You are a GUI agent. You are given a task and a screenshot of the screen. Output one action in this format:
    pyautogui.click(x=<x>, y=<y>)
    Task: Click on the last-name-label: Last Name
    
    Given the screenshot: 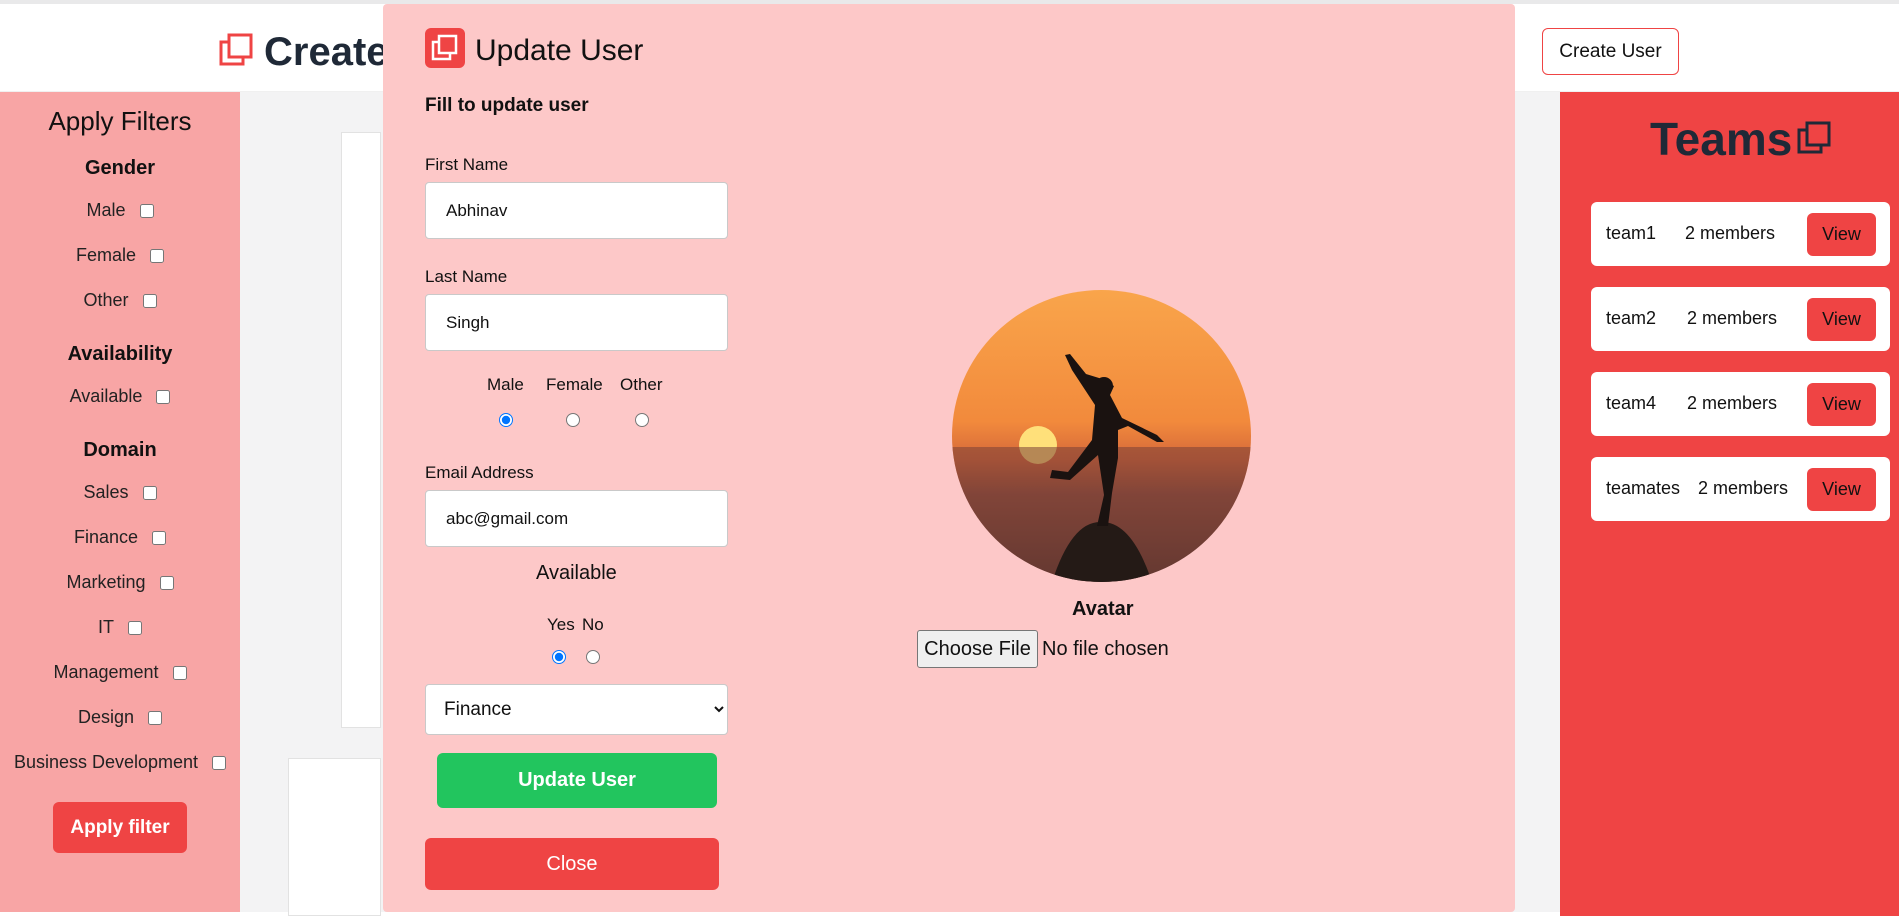 What is the action you would take?
    pyautogui.click(x=466, y=276)
    